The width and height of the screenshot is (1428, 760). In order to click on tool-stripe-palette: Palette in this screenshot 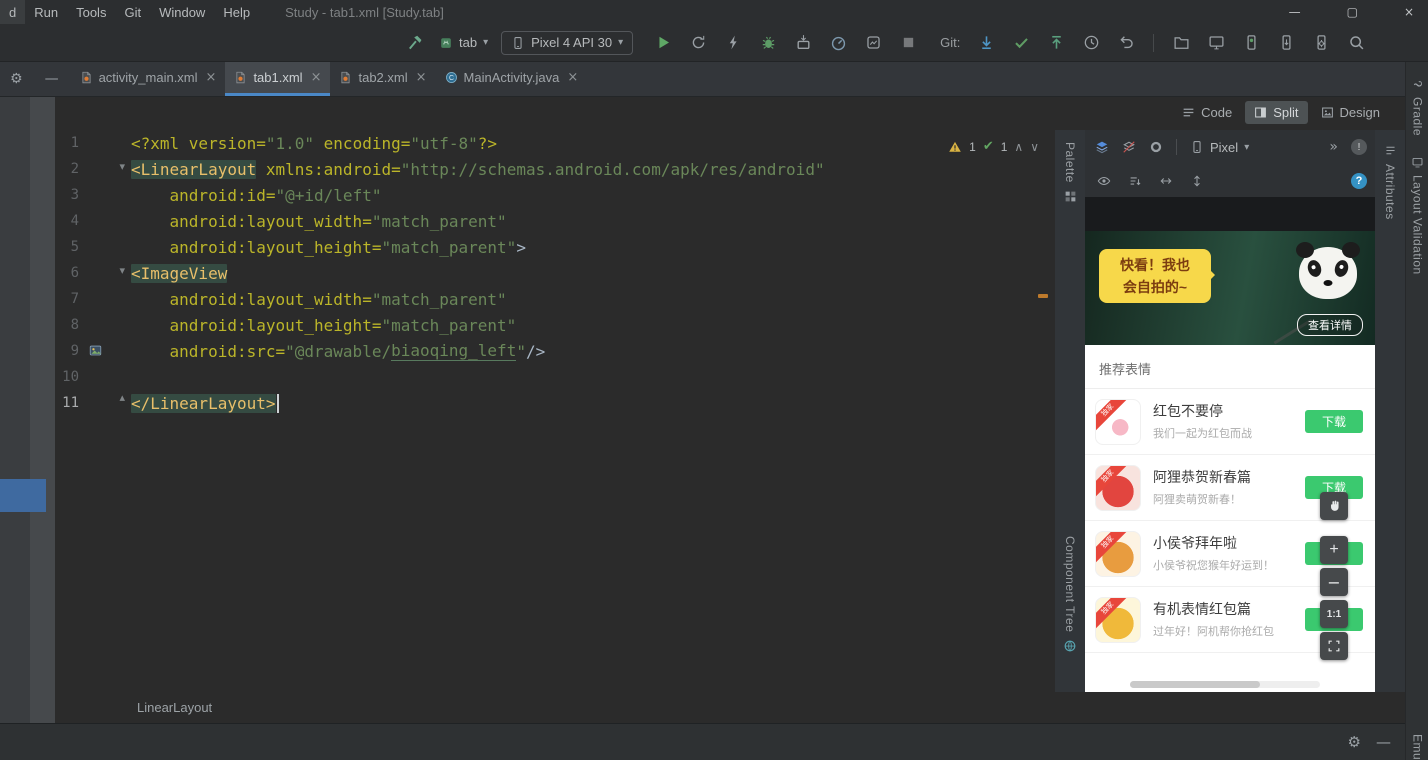, I will do `click(1070, 172)`.